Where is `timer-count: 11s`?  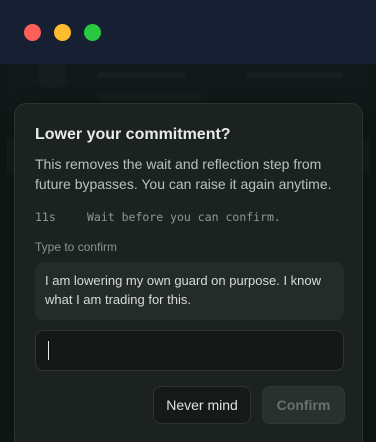 timer-count: 11s is located at coordinates (45, 217).